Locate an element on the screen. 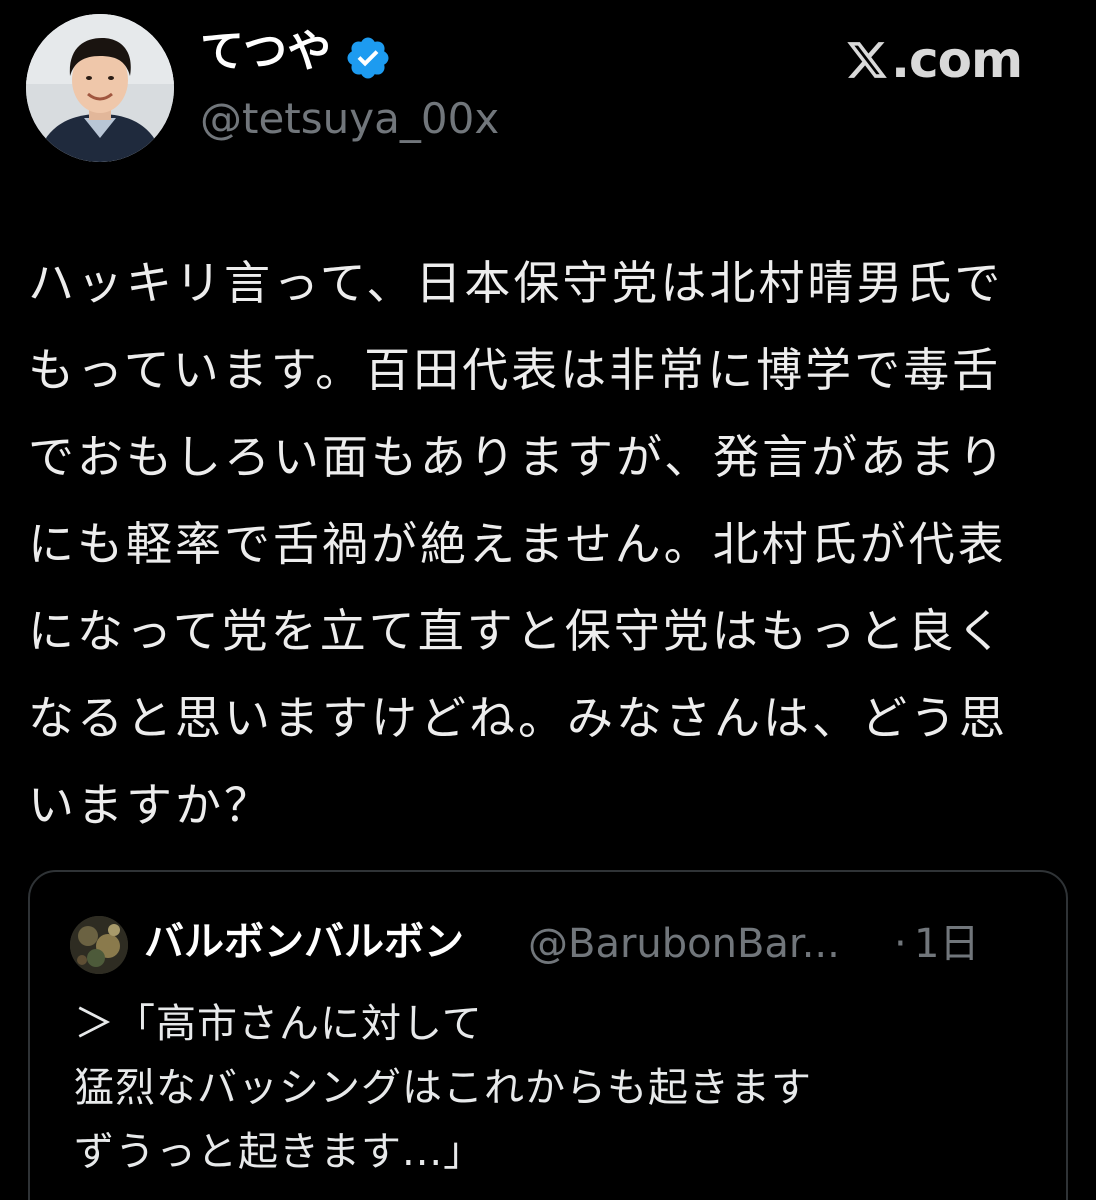 This screenshot has height=1200, width=1096. author-handle: @tetsuya_00x is located at coordinates (349, 119).